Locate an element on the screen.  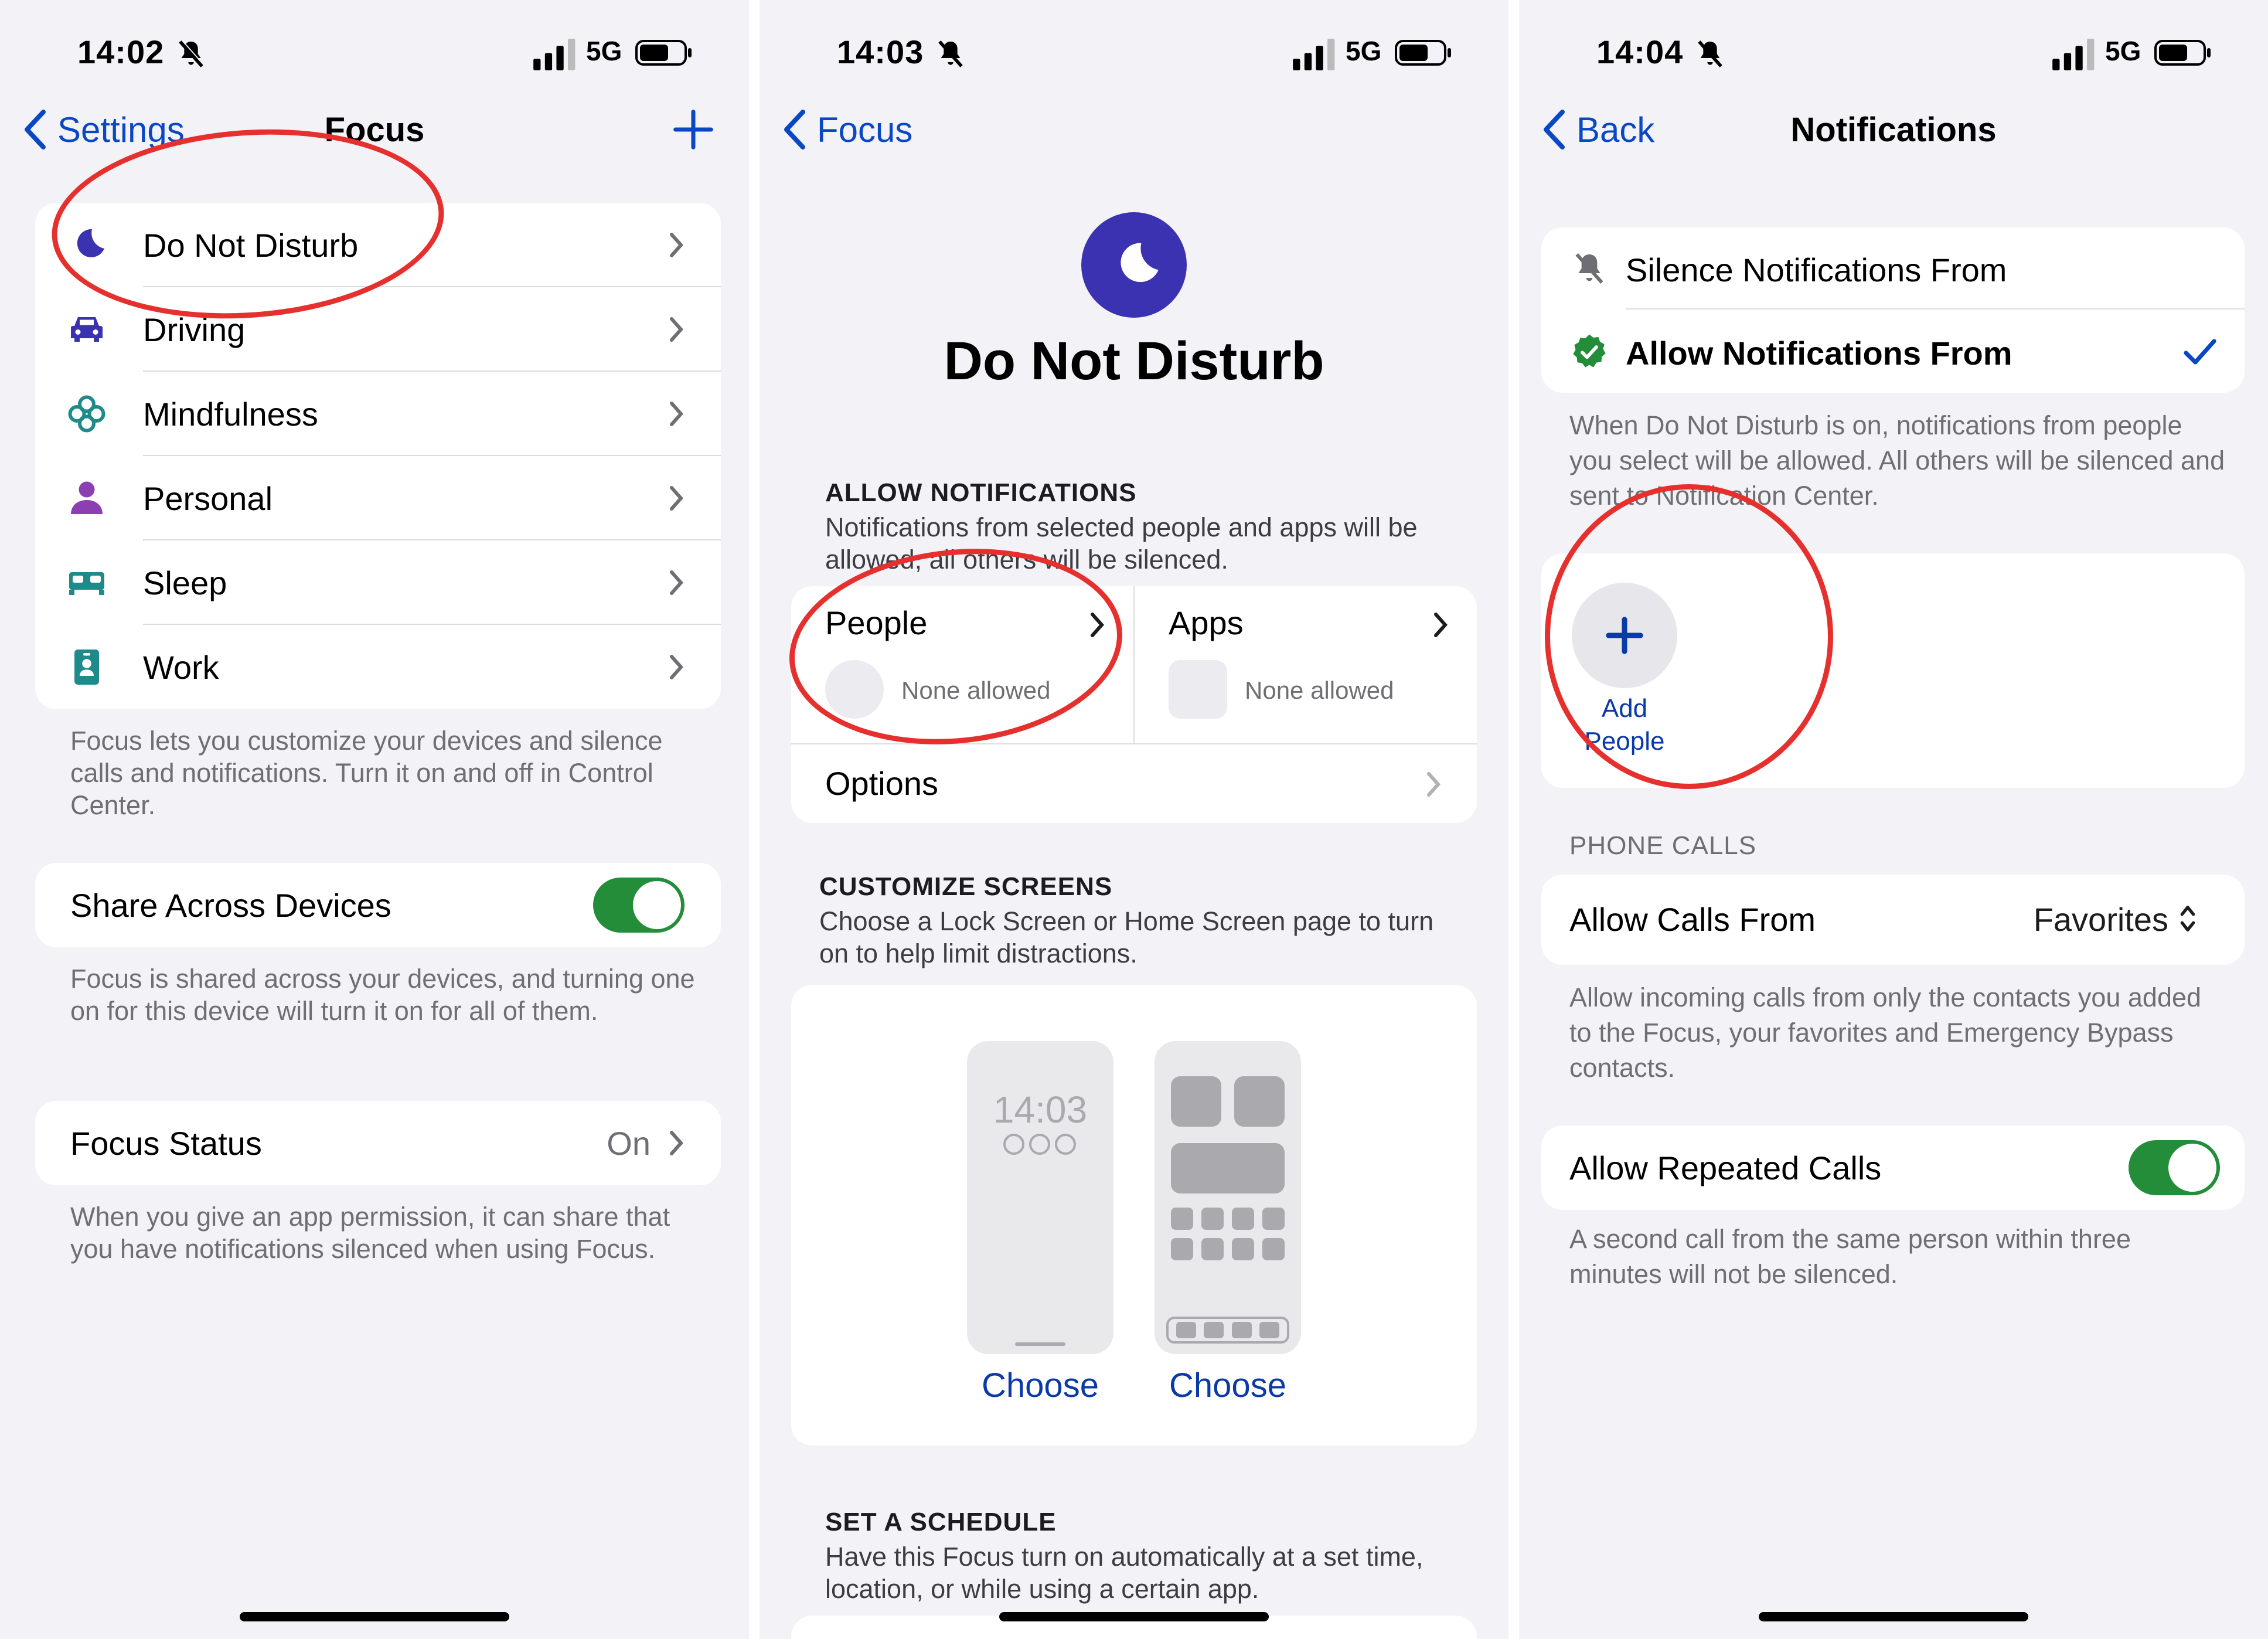
focus-item-work: Work is located at coordinates (378, 667).